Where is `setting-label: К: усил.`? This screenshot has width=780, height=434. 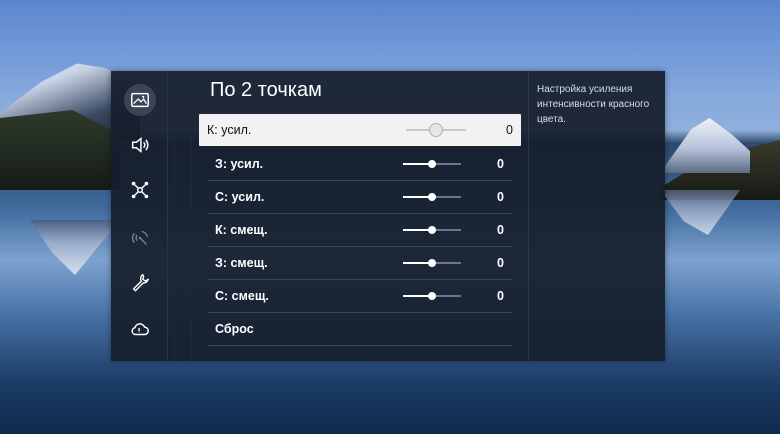
setting-label: К: усил. is located at coordinates (229, 130).